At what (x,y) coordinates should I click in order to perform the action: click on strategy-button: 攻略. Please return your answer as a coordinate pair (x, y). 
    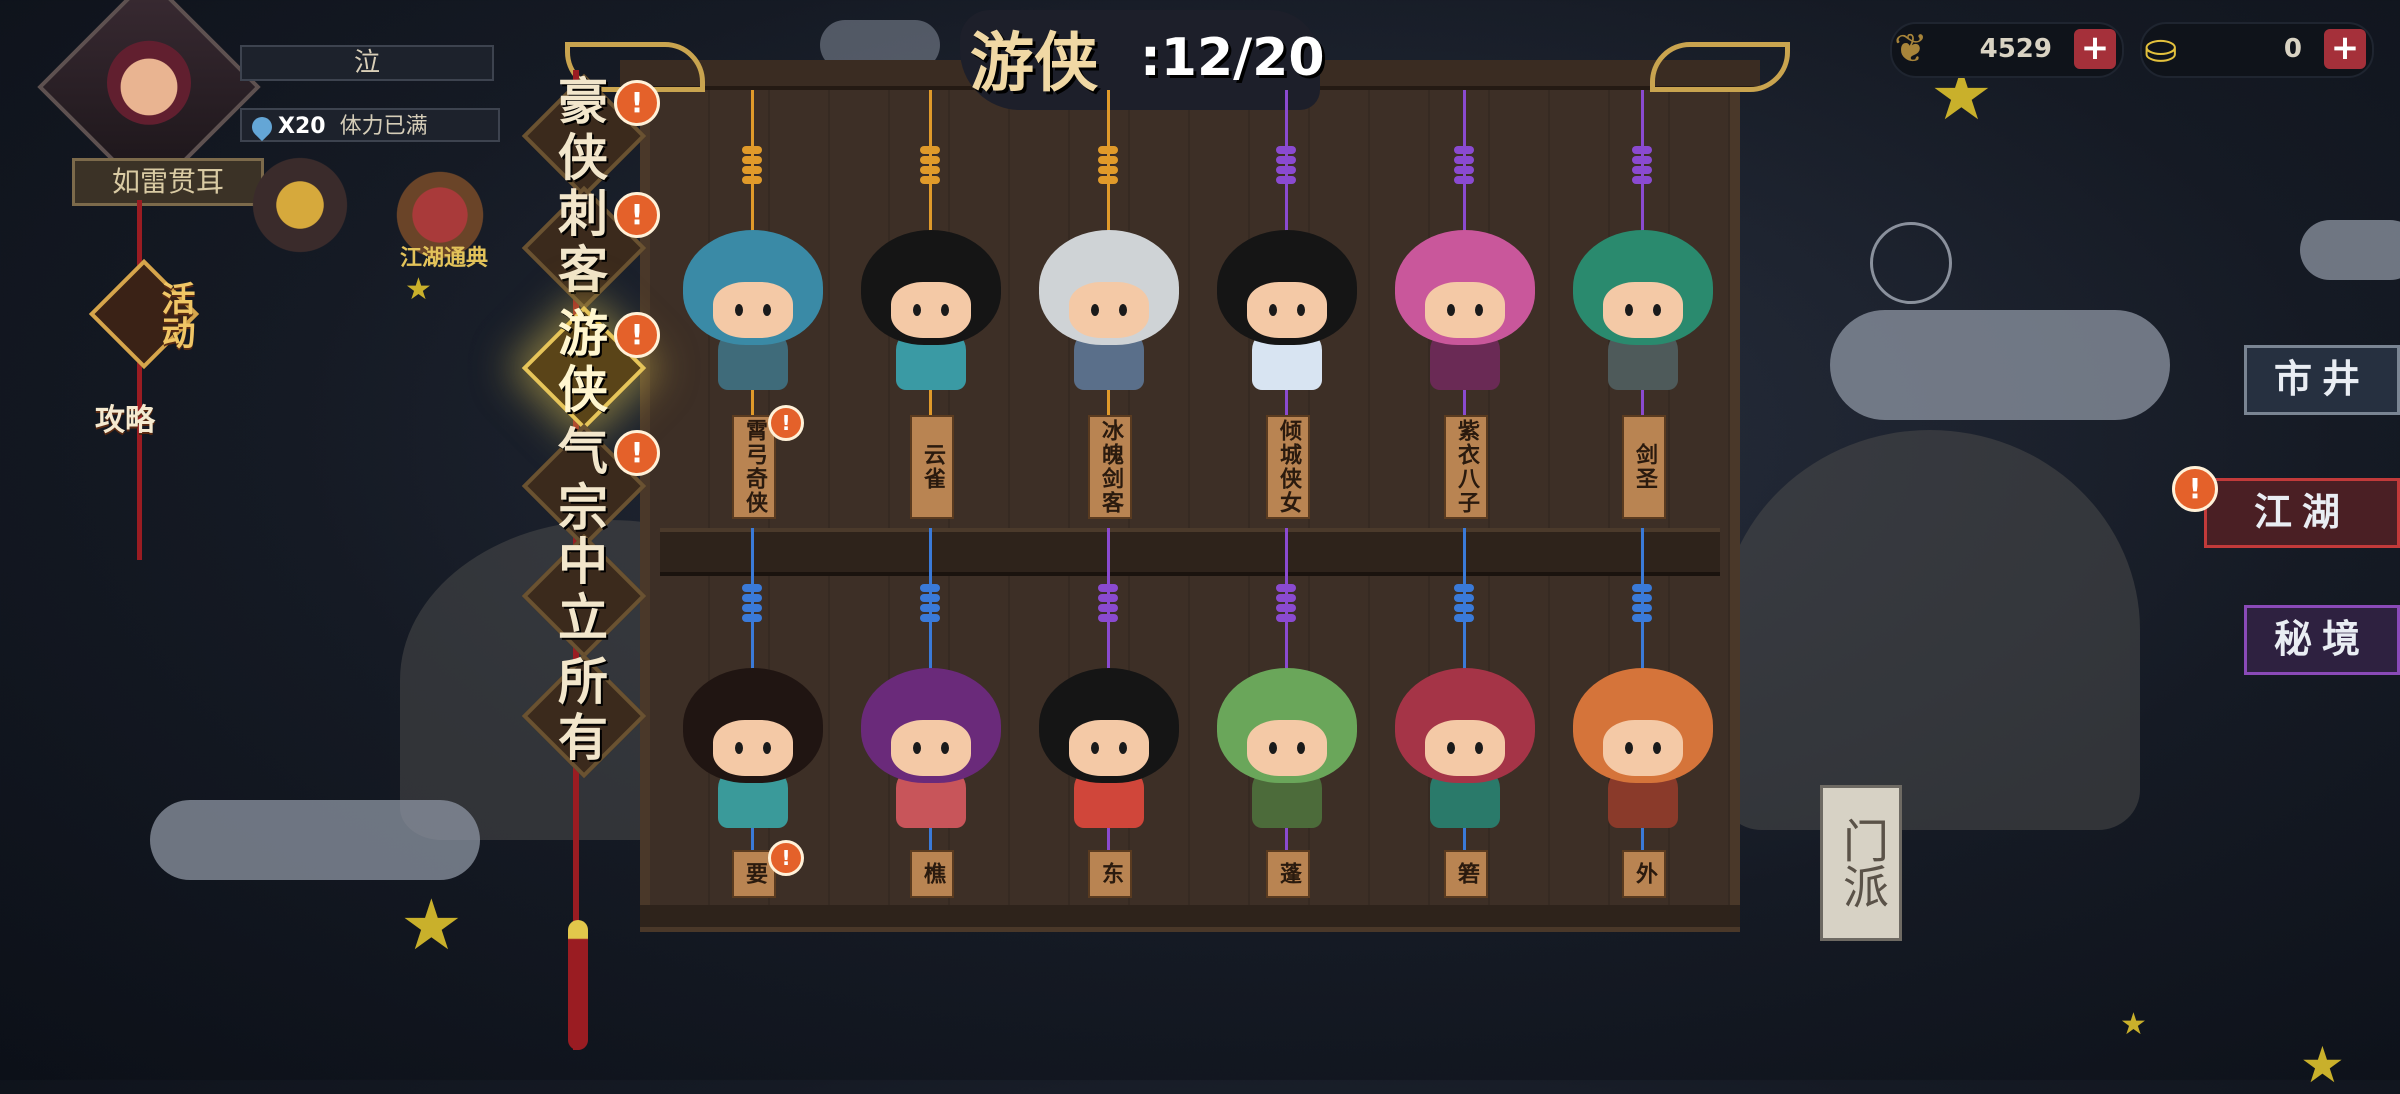
    Looking at the image, I should click on (125, 417).